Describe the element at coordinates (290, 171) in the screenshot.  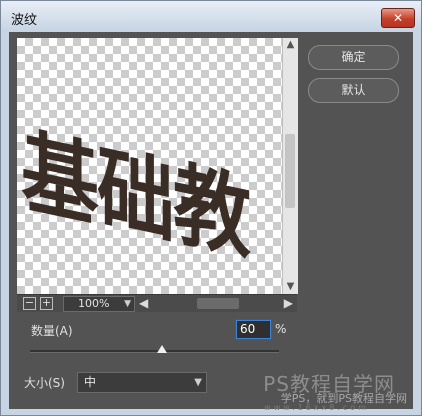
I see `vertical-scroll-thumb` at that location.